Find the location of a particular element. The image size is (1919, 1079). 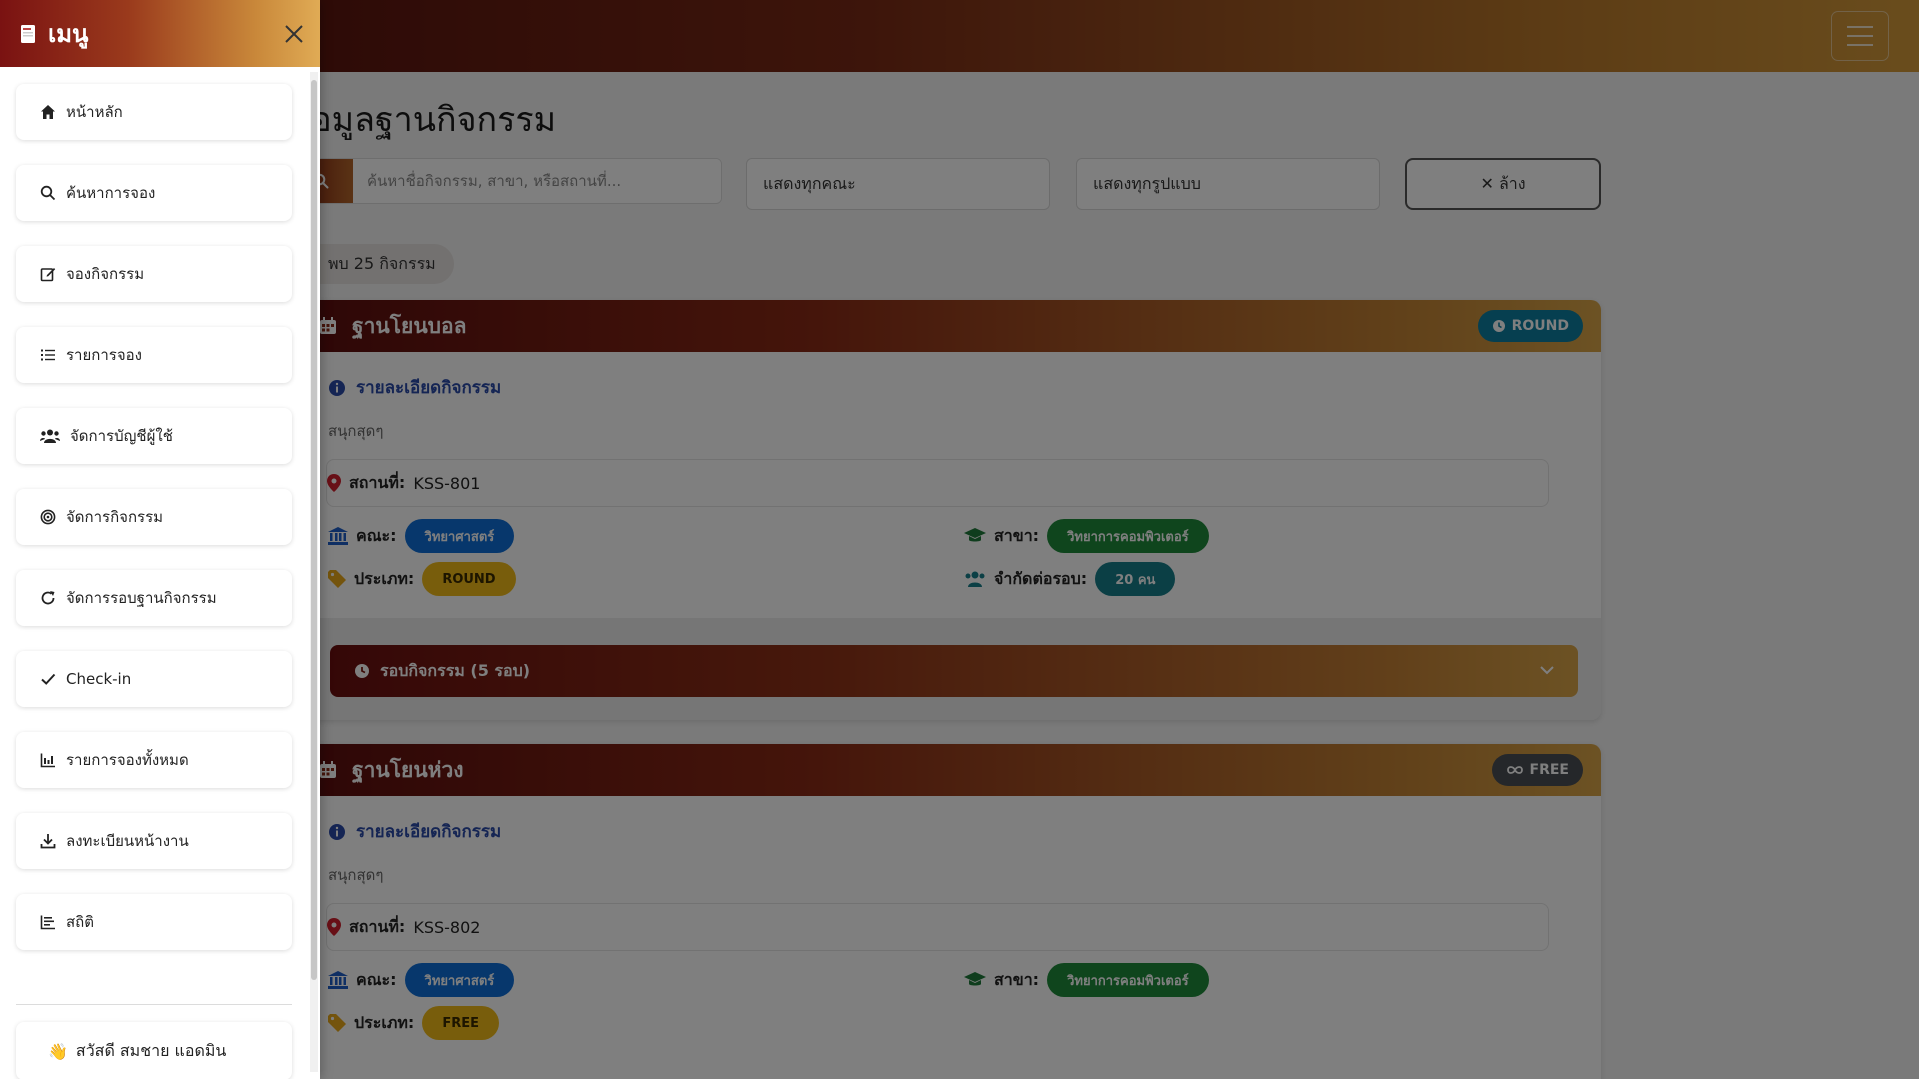

sidebar-item-search-booking: ค้นหาการจอง is located at coordinates (154, 193).